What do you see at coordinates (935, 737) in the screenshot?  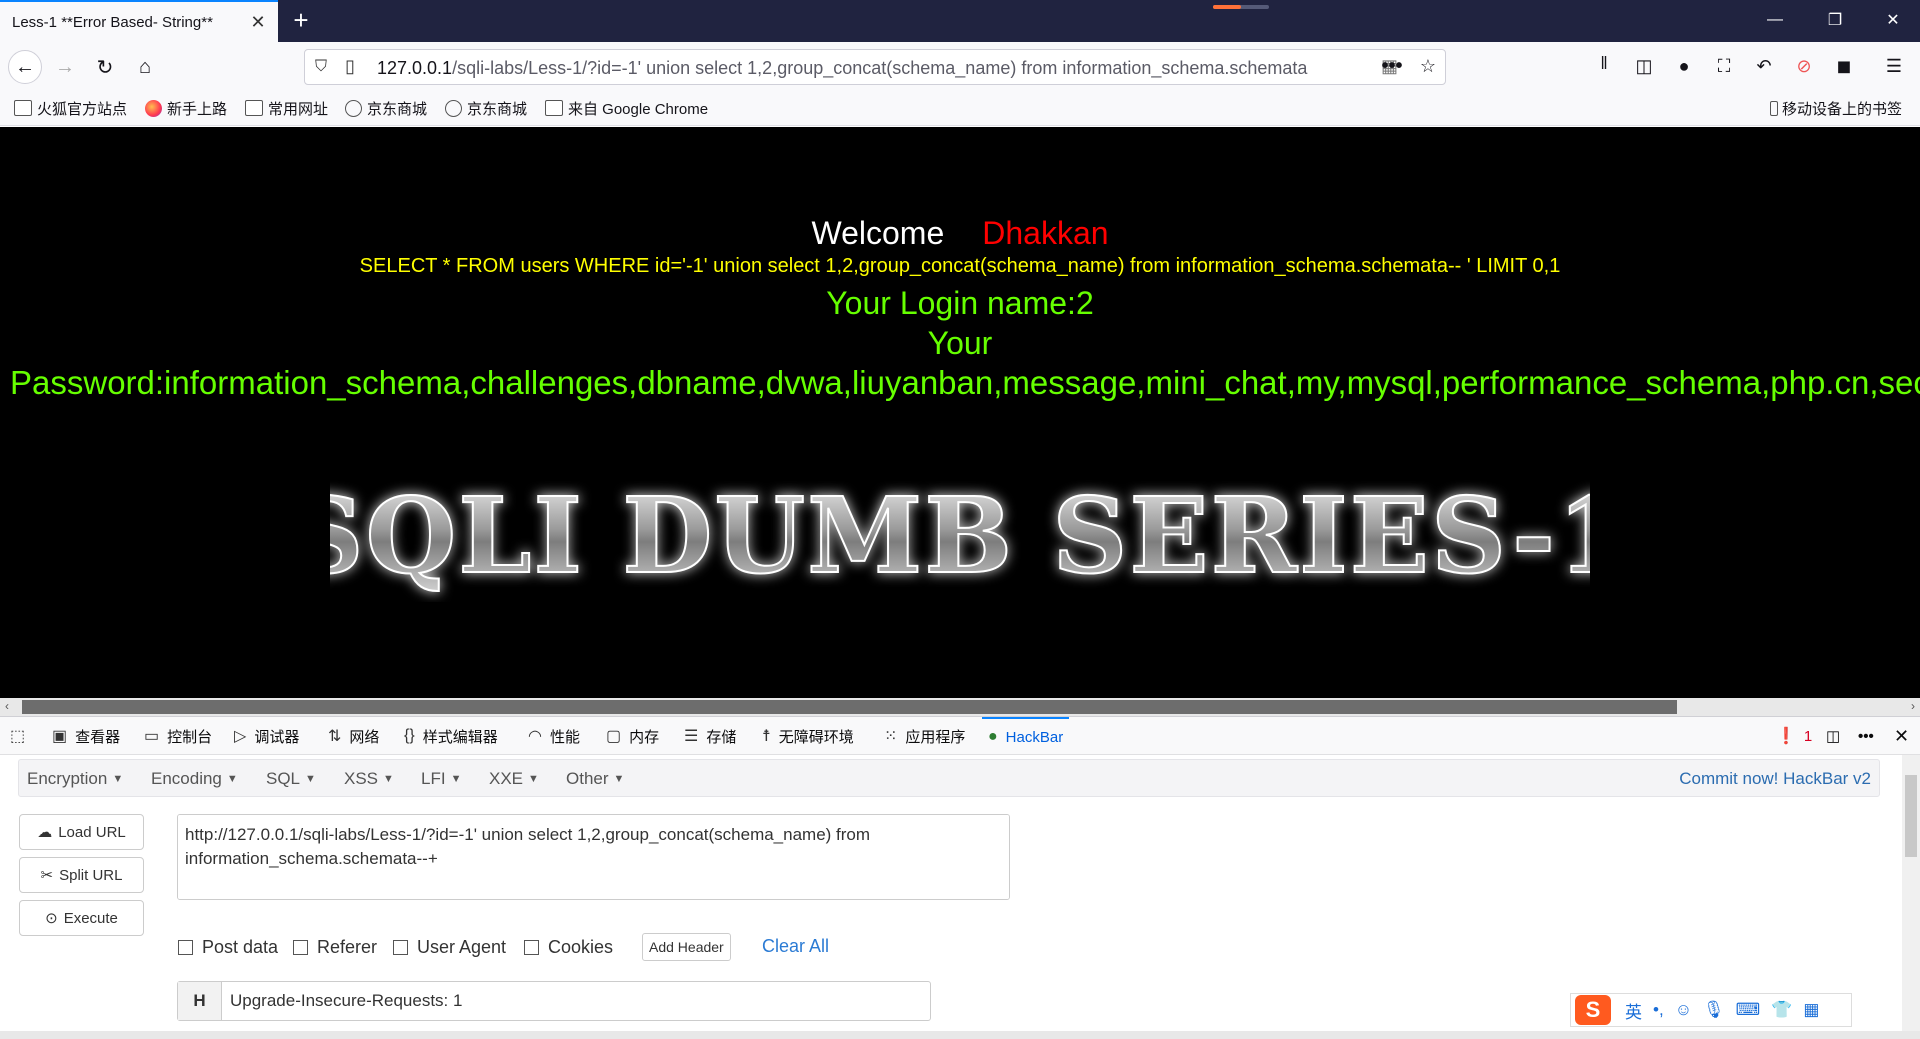 I see `tab-label: 应用程序` at bounding box center [935, 737].